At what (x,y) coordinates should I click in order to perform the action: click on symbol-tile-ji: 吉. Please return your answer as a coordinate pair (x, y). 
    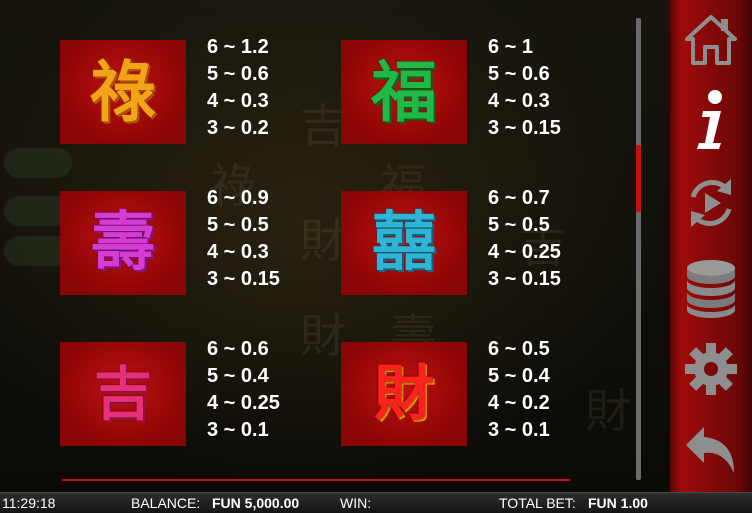
    Looking at the image, I should click on (123, 394).